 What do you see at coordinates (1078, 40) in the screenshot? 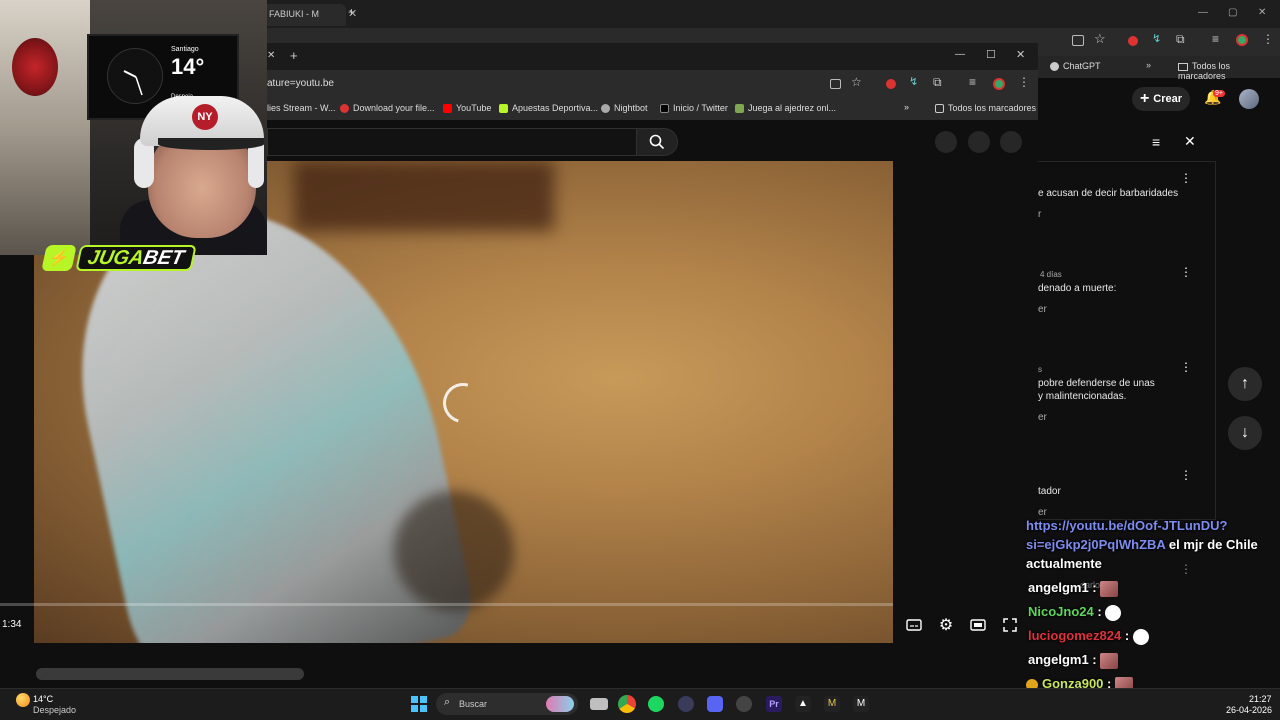
I see `cast-icon` at bounding box center [1078, 40].